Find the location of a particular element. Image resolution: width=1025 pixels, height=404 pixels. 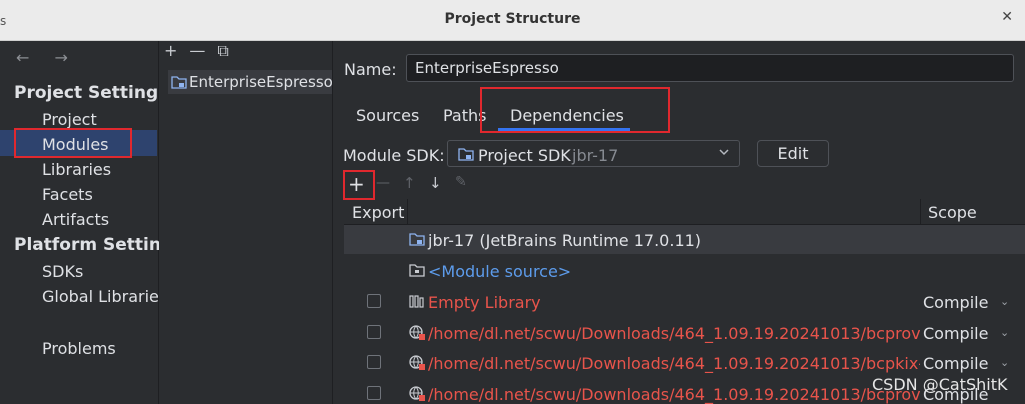

edit-dependency-icon: ✎ is located at coordinates (461, 182).